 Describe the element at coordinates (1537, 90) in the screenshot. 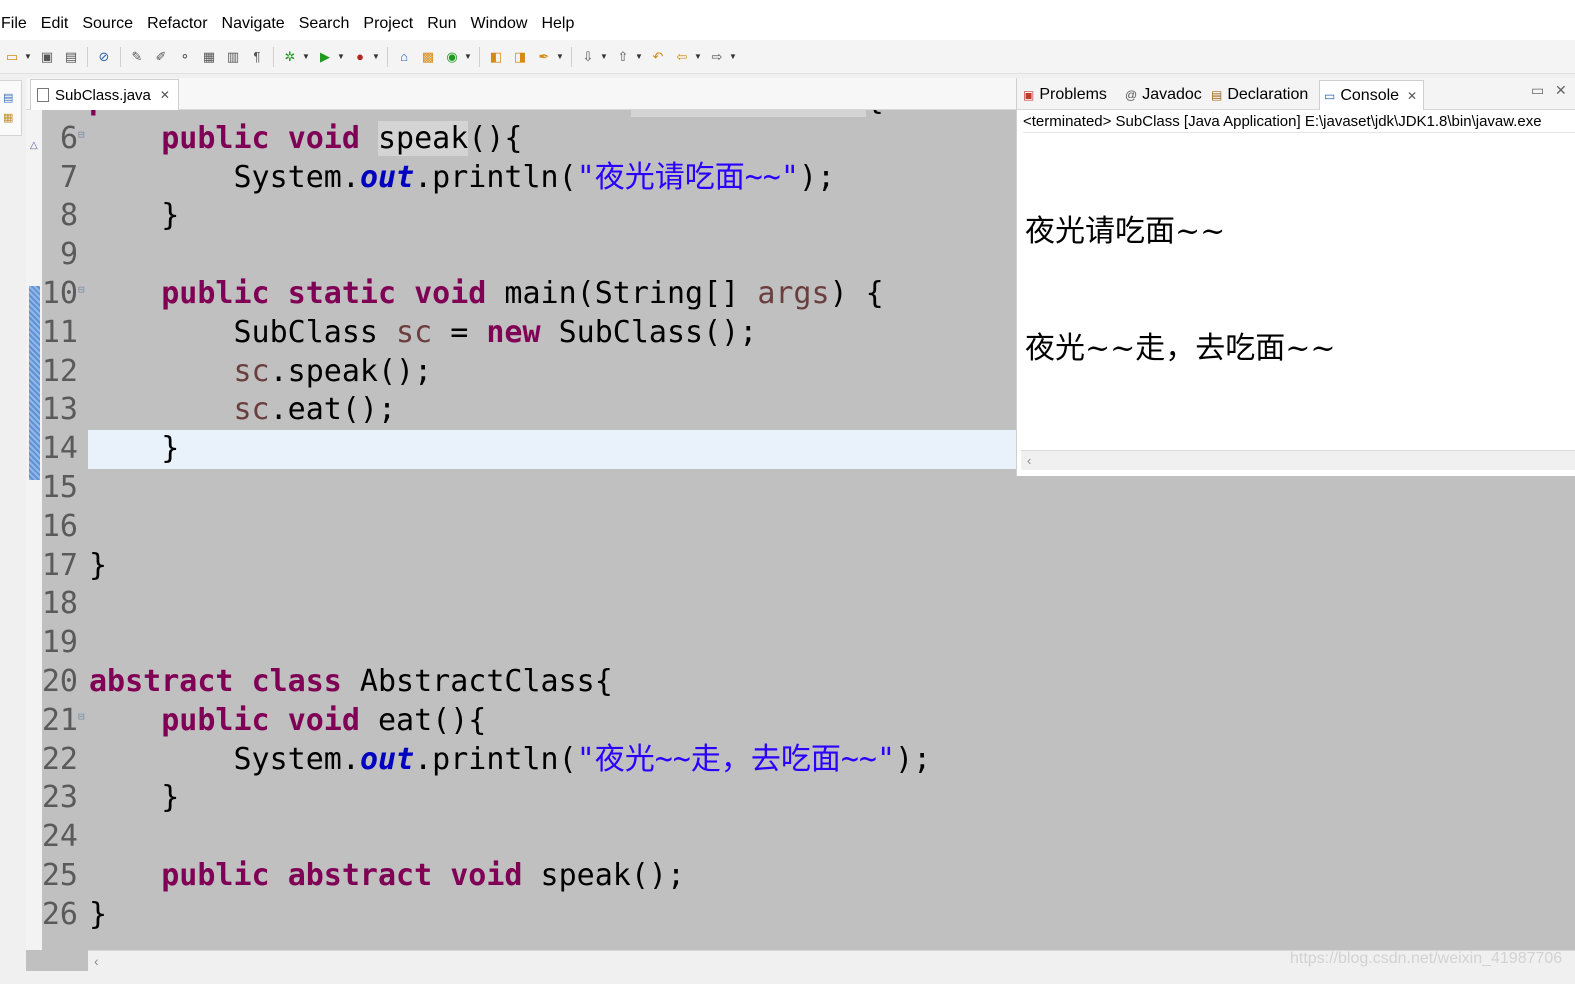

I see `minimize-icon: ▭` at that location.